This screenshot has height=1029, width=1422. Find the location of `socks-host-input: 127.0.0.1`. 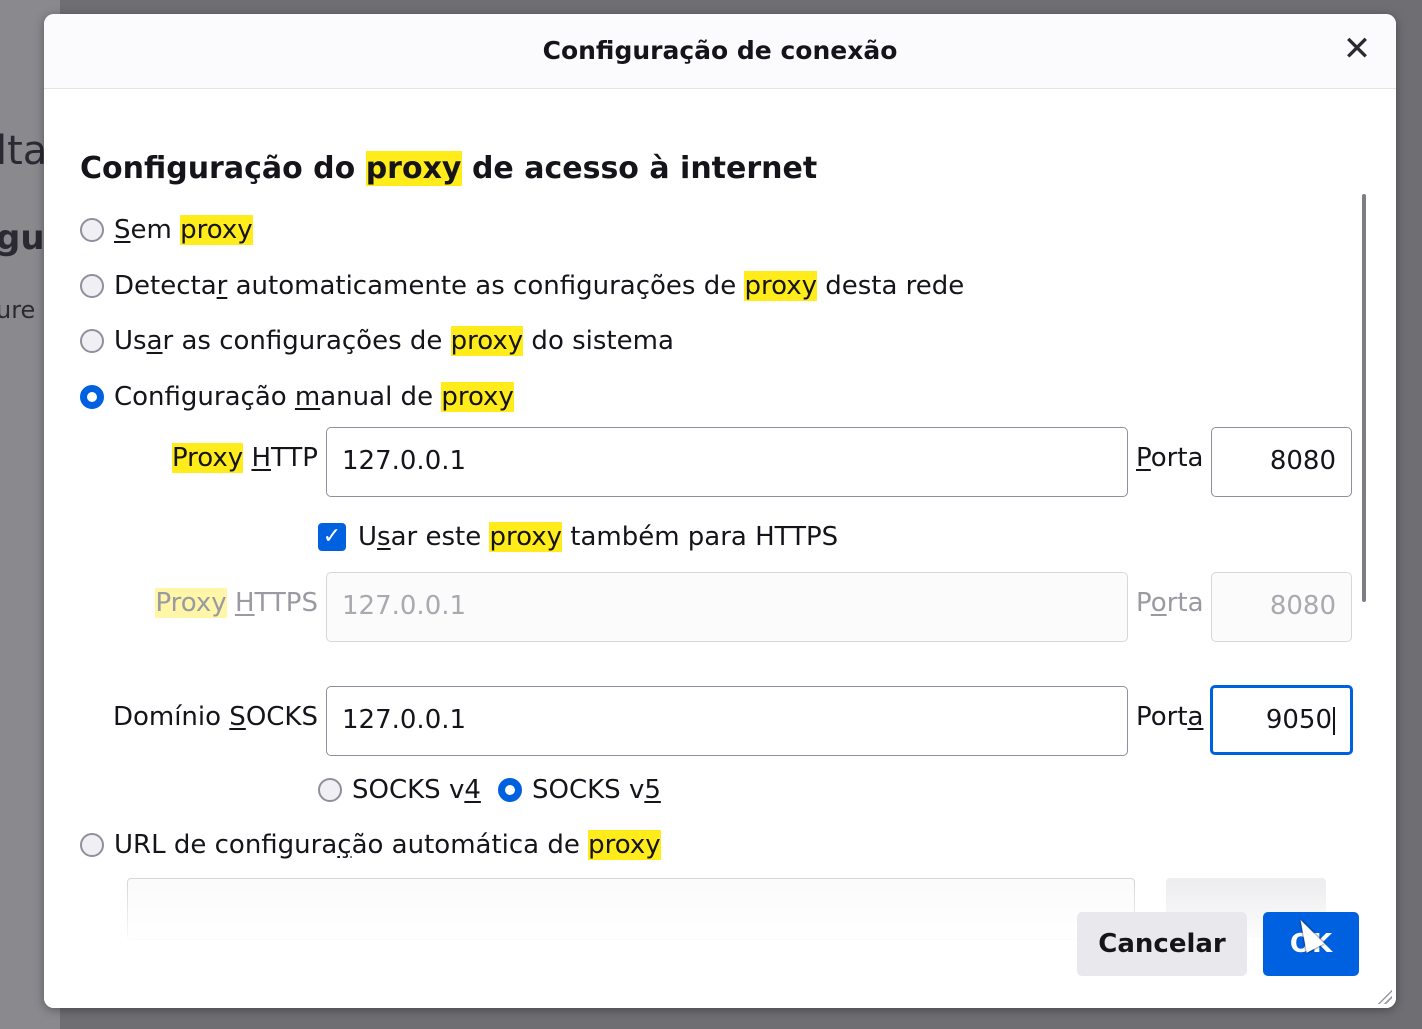

socks-host-input: 127.0.0.1 is located at coordinates (727, 721).